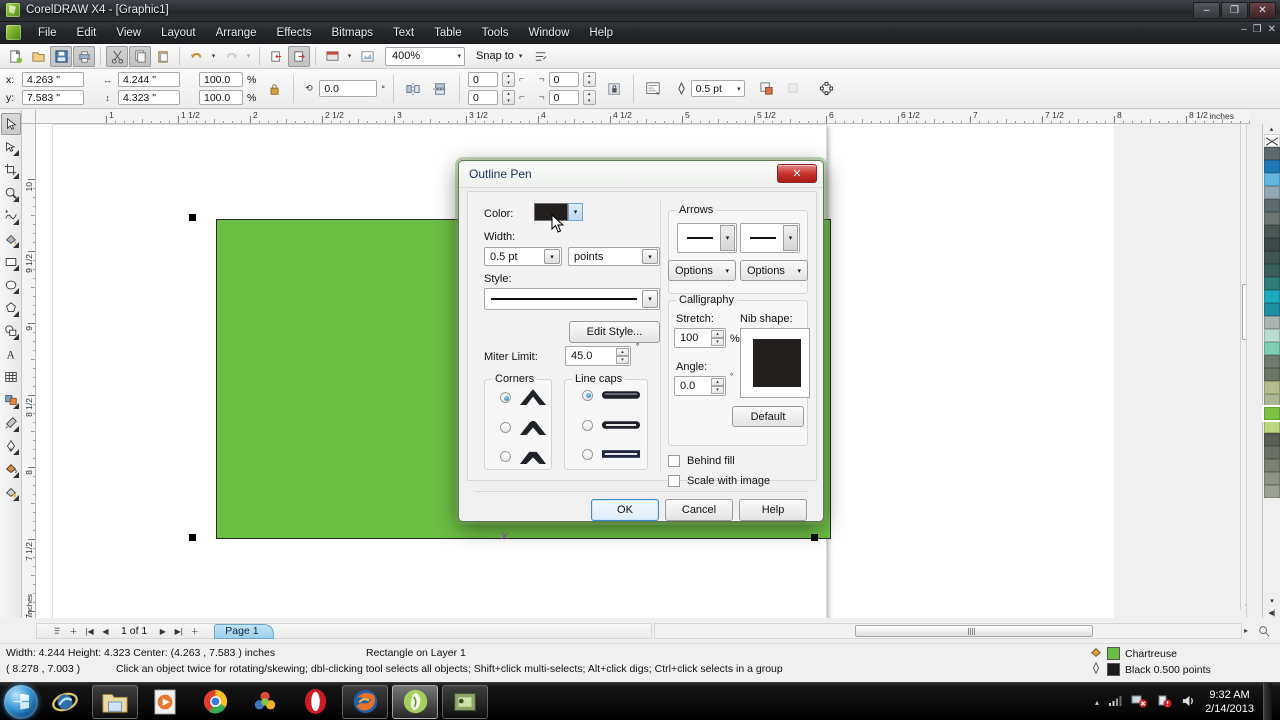 The image size is (1280, 720). Describe the element at coordinates (348, 88) in the screenshot. I see `rotation-angle-field: 0.0` at that location.